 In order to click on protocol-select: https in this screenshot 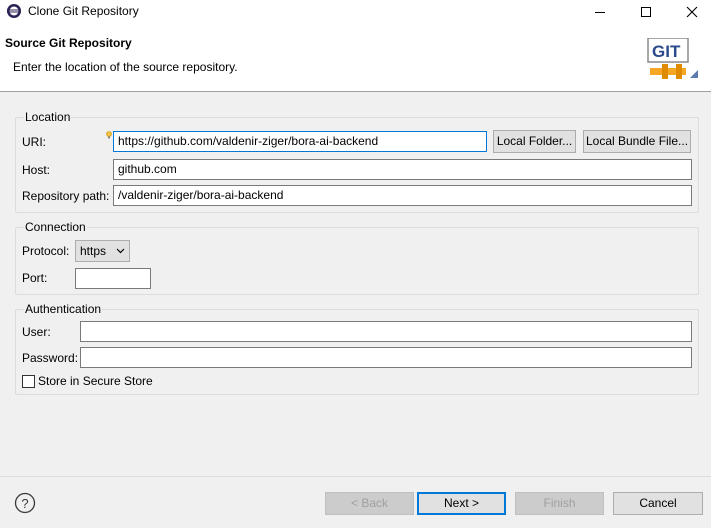, I will do `click(102, 251)`.